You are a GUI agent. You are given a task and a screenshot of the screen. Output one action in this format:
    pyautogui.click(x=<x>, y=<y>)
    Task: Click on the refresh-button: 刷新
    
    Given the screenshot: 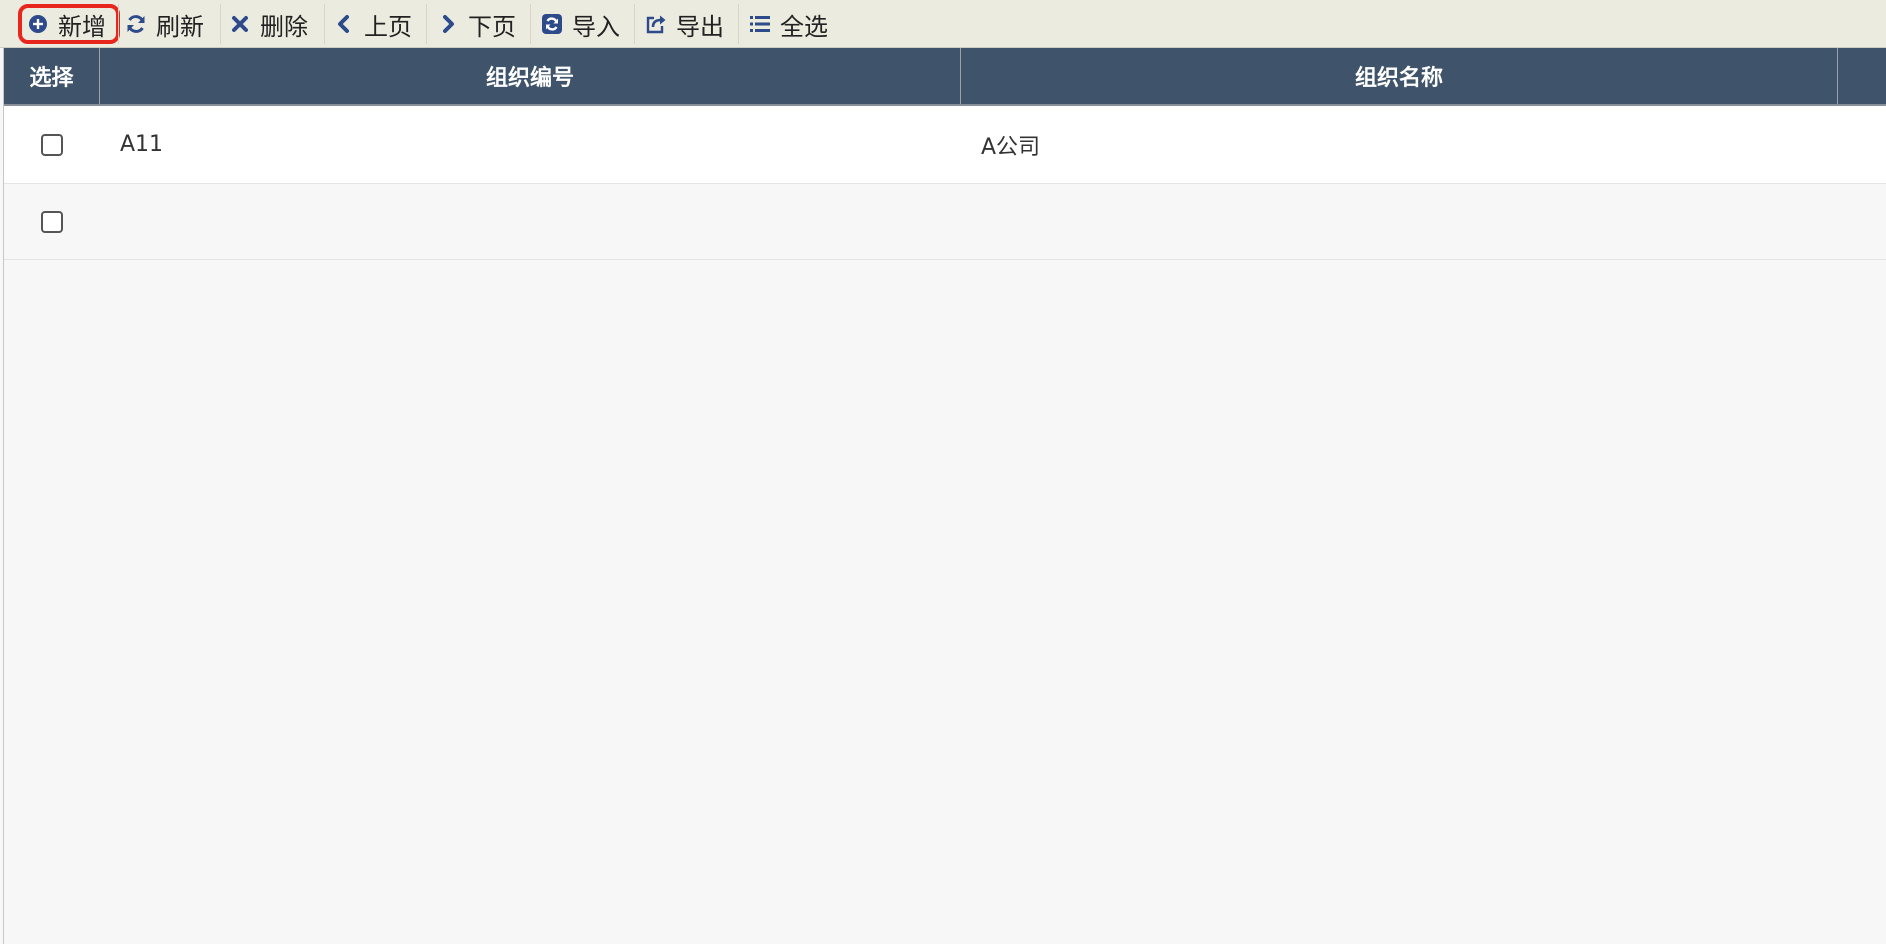 What is the action you would take?
    pyautogui.click(x=164, y=24)
    